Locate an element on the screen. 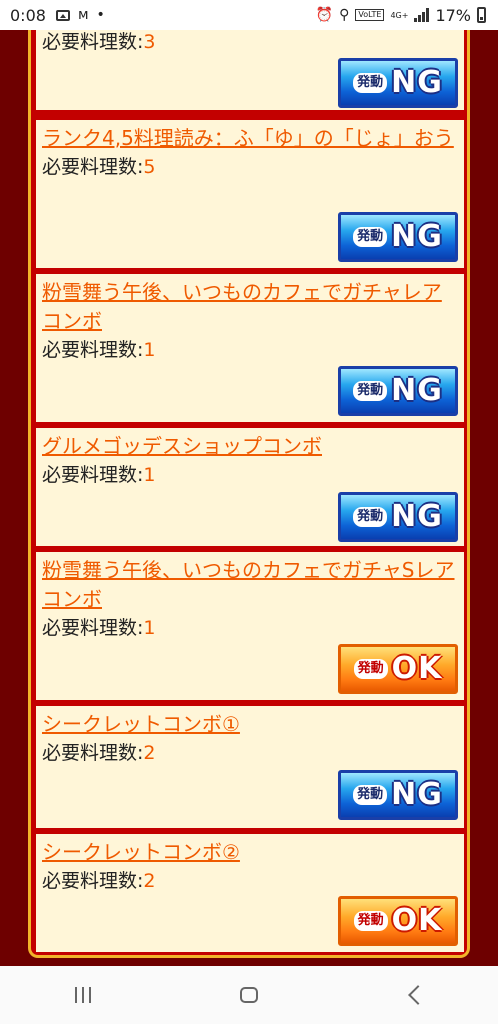 Image resolution: width=498 pixels, height=1024 pixels. signal-icon is located at coordinates (422, 15).